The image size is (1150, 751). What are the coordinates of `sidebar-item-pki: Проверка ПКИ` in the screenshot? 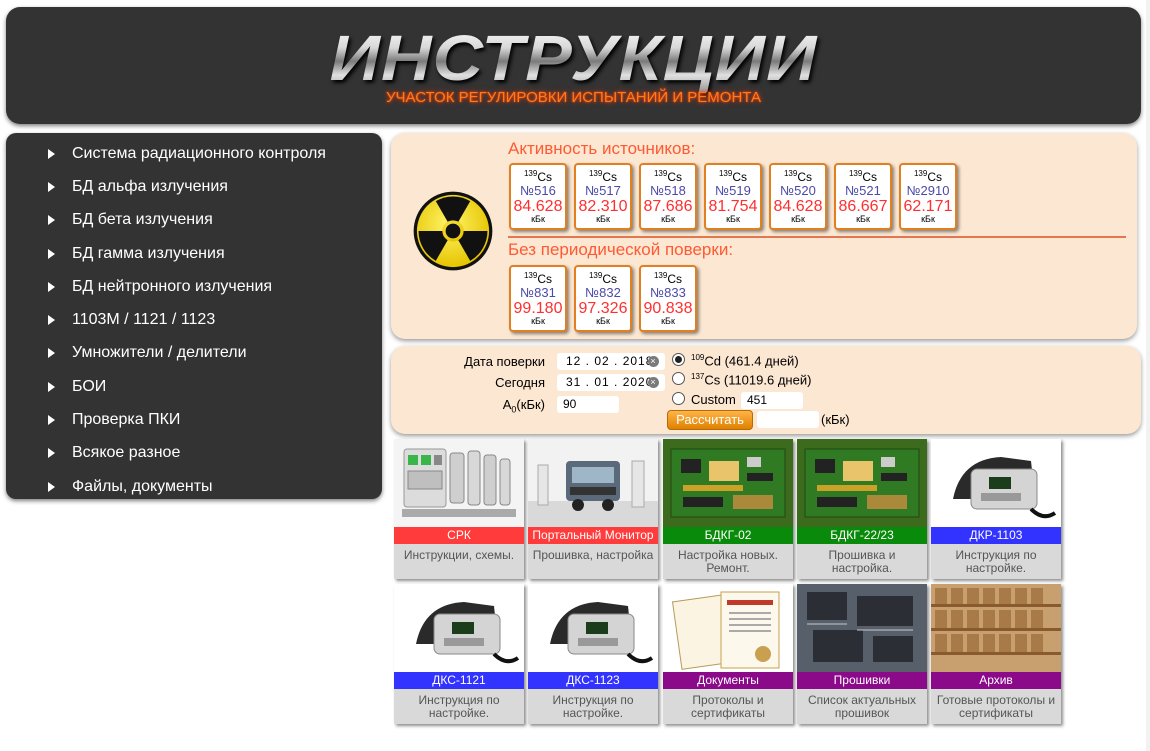 It's located at (194, 419).